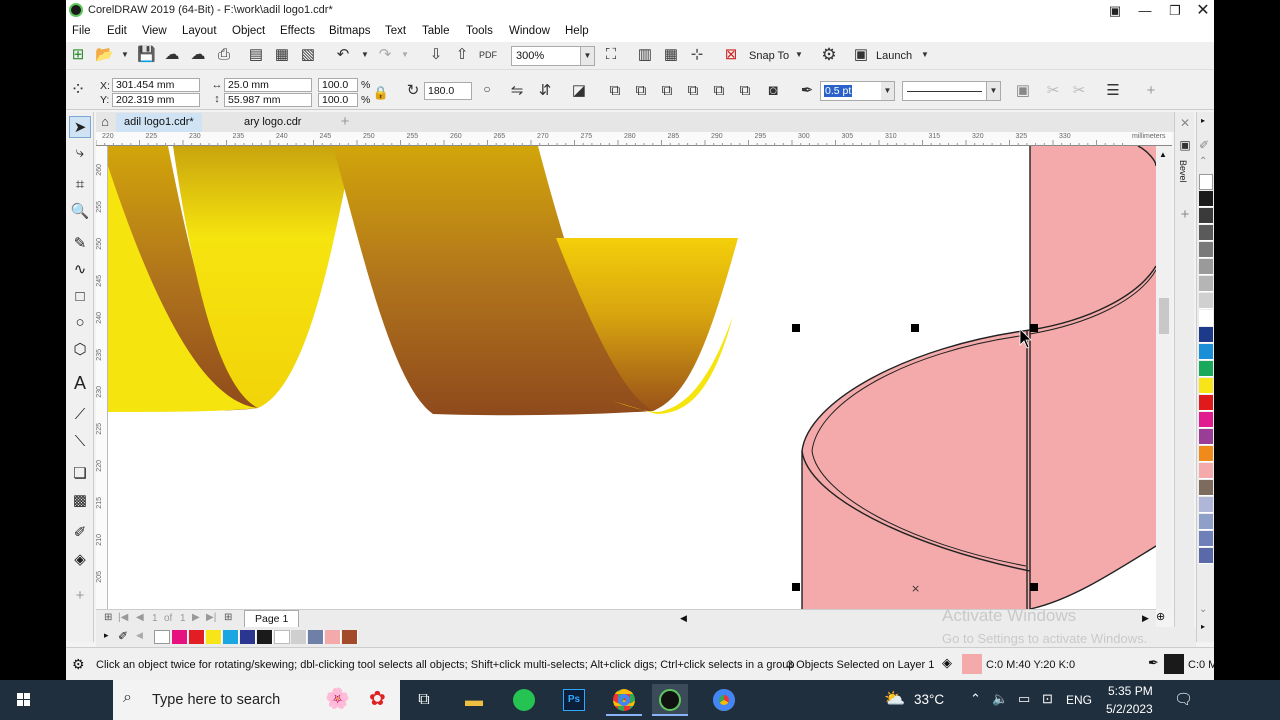  Describe the element at coordinates (338, 85) in the screenshot. I see `scale-width-field: 100.0` at that location.